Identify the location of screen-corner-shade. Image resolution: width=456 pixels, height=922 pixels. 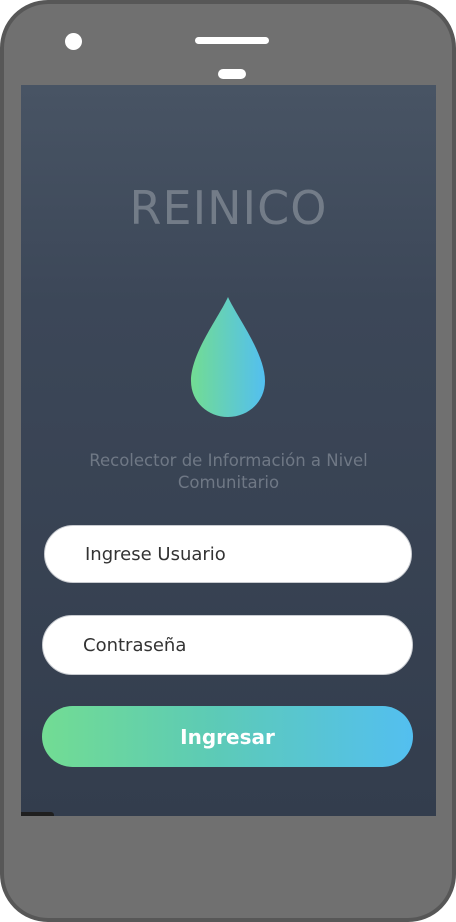
(37, 814).